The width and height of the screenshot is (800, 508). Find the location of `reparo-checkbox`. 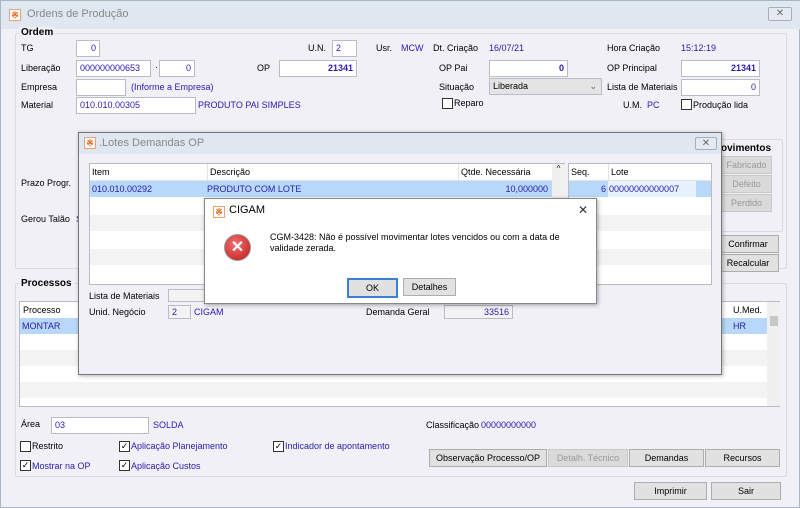

reparo-checkbox is located at coordinates (447, 103).